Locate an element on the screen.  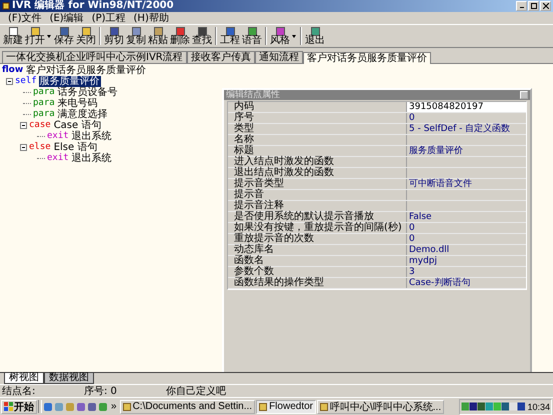
node-type-label: case is located at coordinates (40, 125).